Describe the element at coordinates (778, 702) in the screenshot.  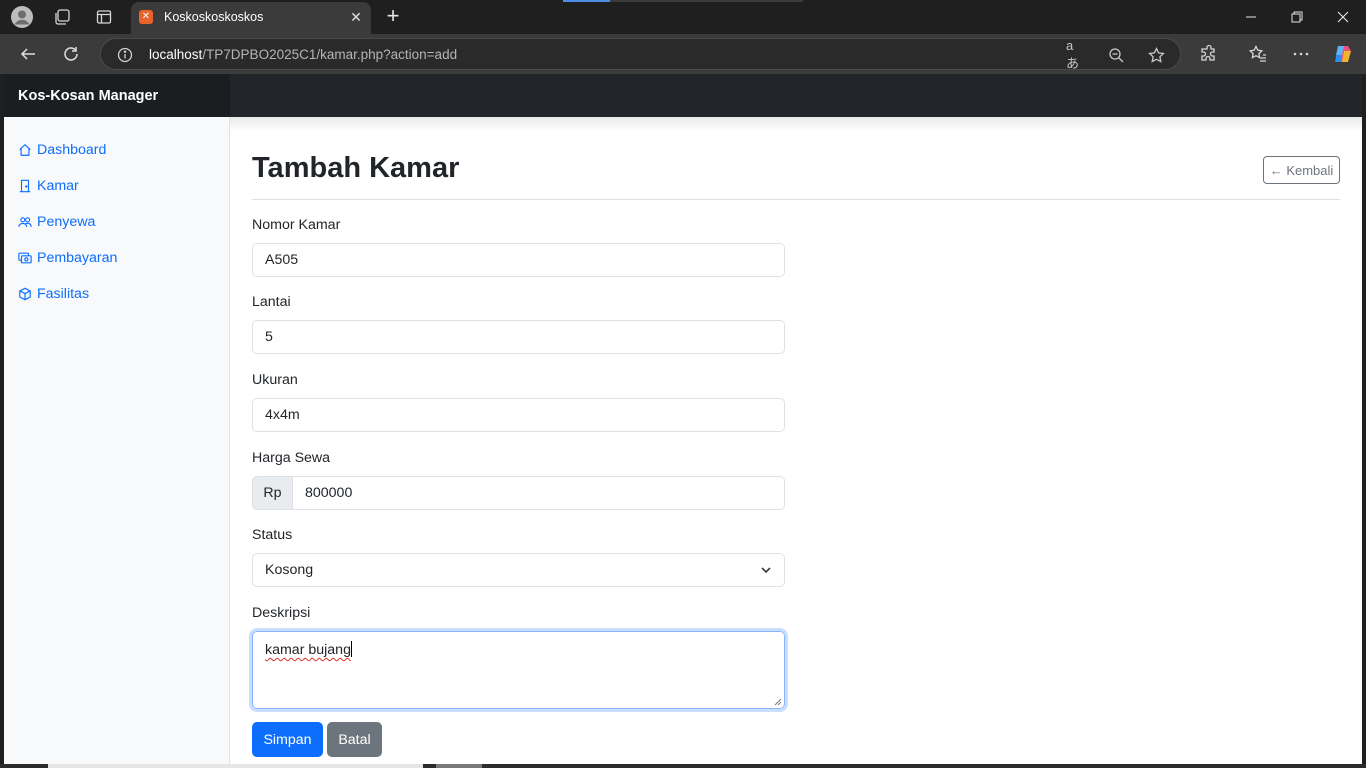
I see `resize-handle-icon` at that location.